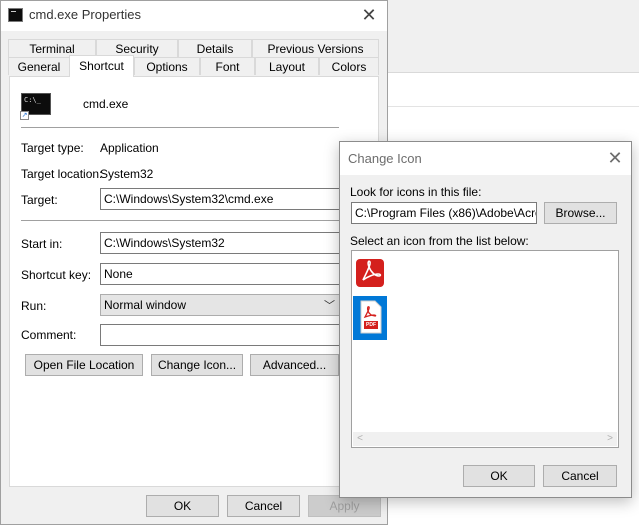  What do you see at coordinates (15, 15) in the screenshot?
I see `cmd-app-icon` at bounding box center [15, 15].